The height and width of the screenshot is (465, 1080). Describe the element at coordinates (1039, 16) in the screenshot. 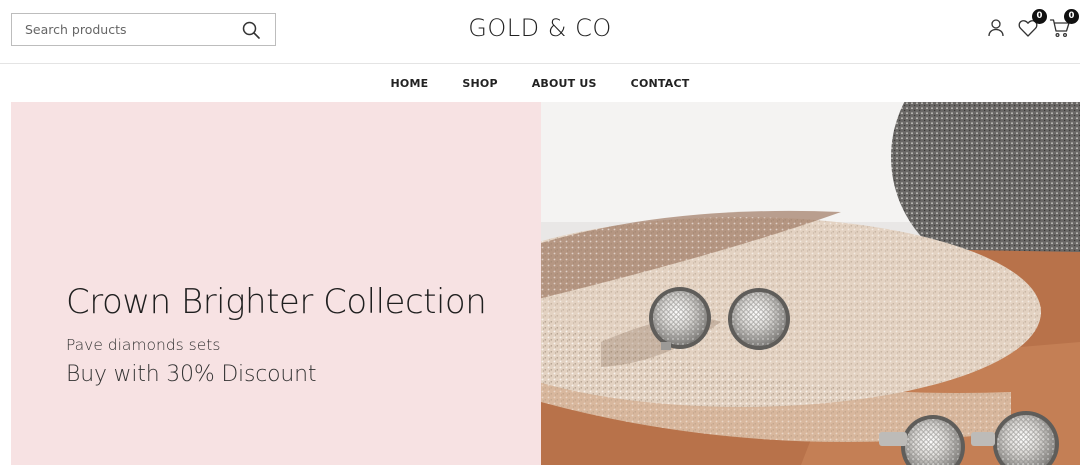

I see `wishlist-count-badge: 0` at that location.